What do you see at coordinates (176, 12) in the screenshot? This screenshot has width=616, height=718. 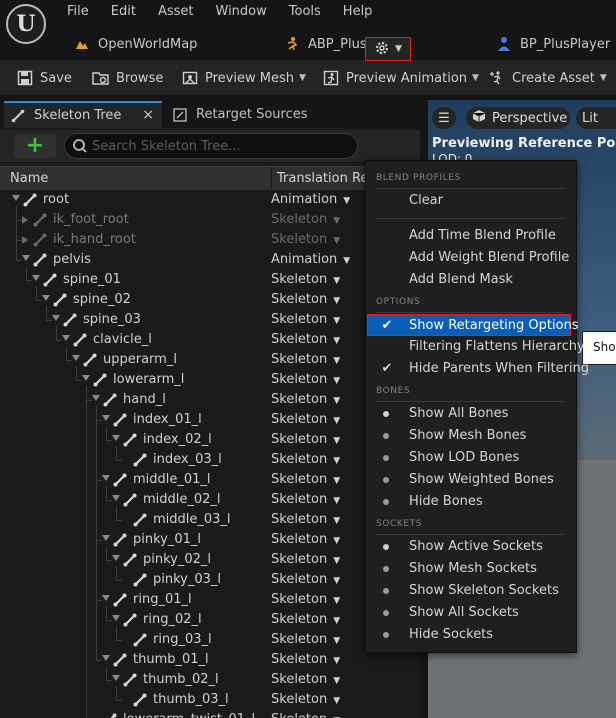 I see `menu-asset: Asset` at bounding box center [176, 12].